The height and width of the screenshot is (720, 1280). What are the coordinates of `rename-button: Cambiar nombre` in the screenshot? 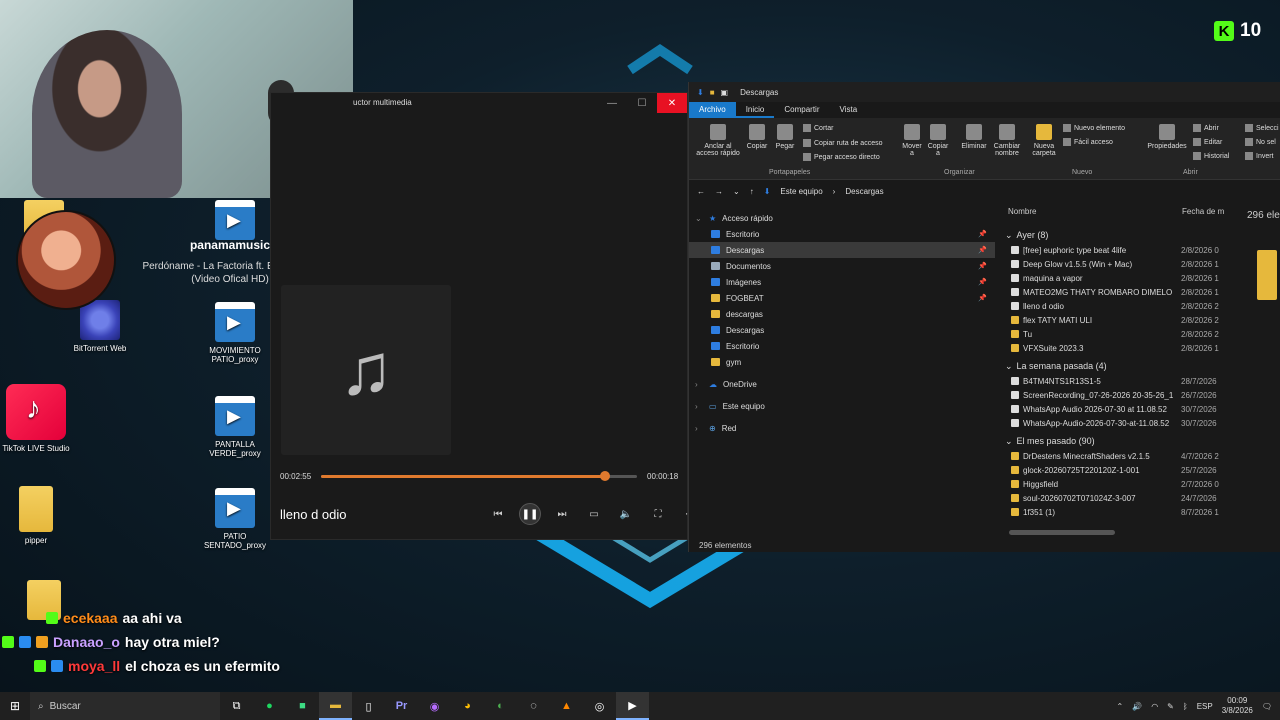 It's located at (1007, 140).